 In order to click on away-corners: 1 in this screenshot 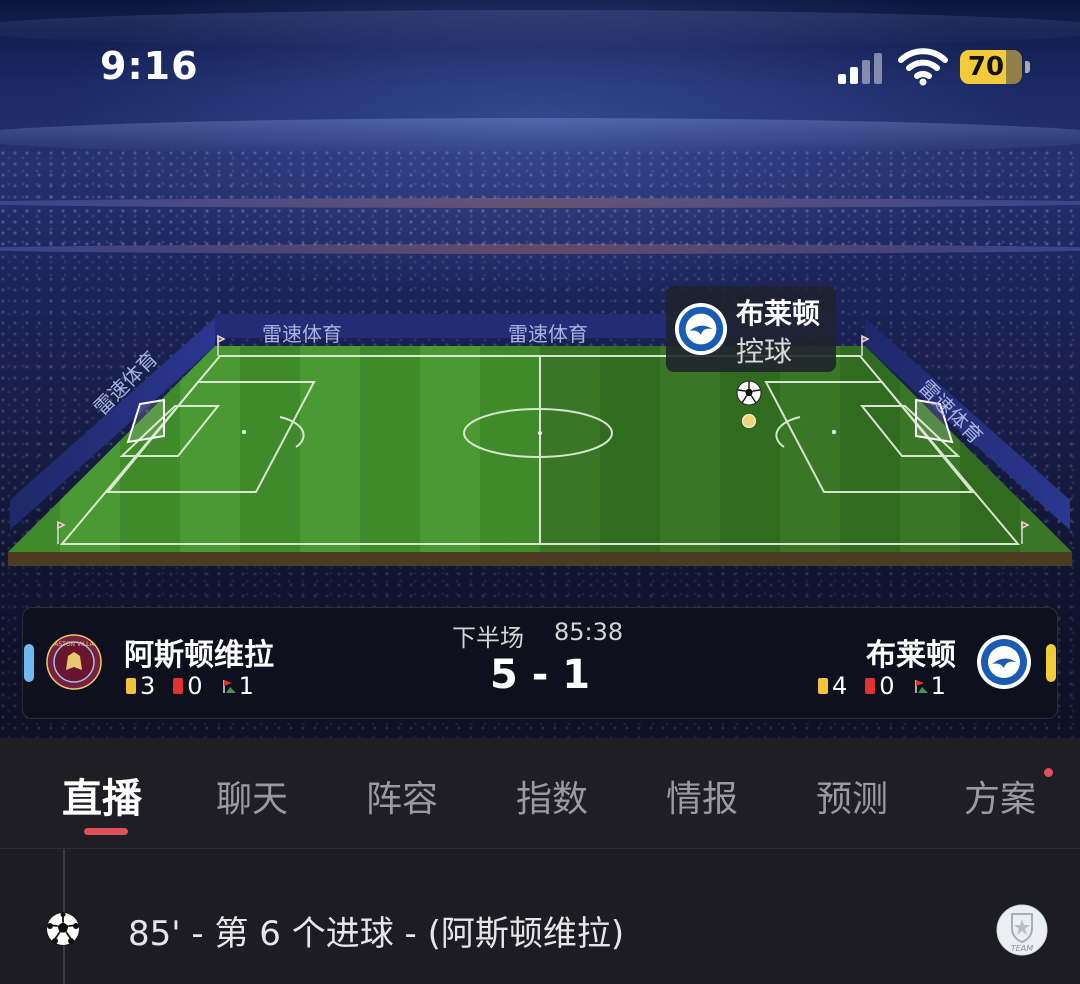, I will do `click(929, 686)`.